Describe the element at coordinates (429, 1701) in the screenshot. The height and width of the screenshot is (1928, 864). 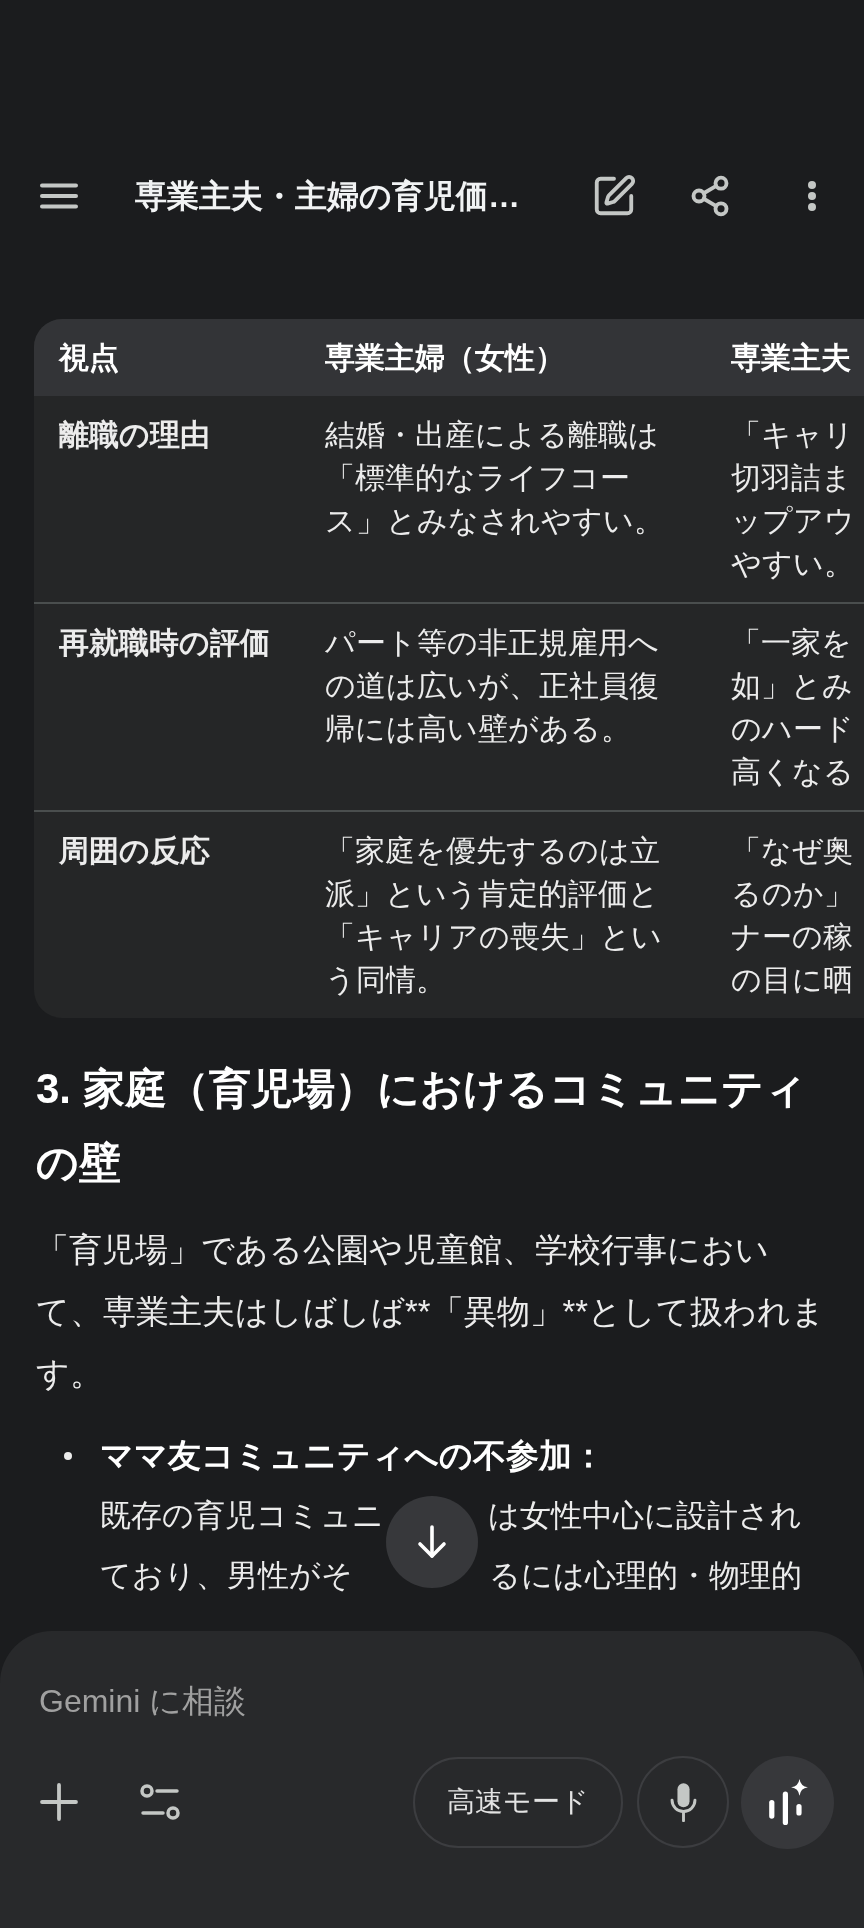
I see `message-input: Gemini に相談` at that location.